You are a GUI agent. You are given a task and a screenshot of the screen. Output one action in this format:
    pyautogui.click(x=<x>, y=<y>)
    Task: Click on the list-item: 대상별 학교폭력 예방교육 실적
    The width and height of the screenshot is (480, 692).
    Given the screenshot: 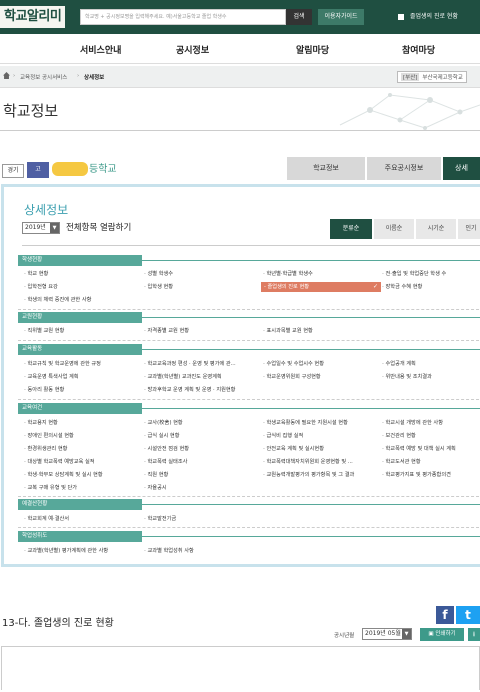 What is the action you would take?
    pyautogui.click(x=59, y=462)
    